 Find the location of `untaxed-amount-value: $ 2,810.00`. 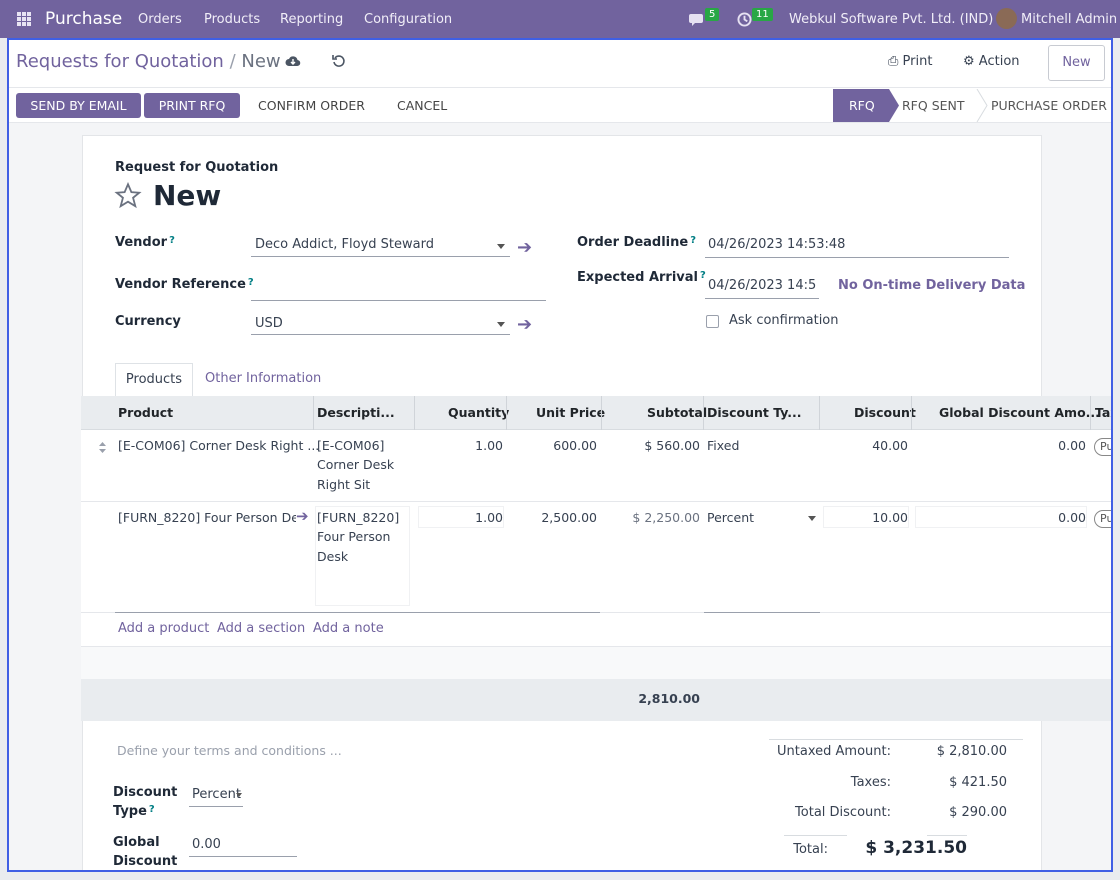

untaxed-amount-value: $ 2,810.00 is located at coordinates (971, 751).